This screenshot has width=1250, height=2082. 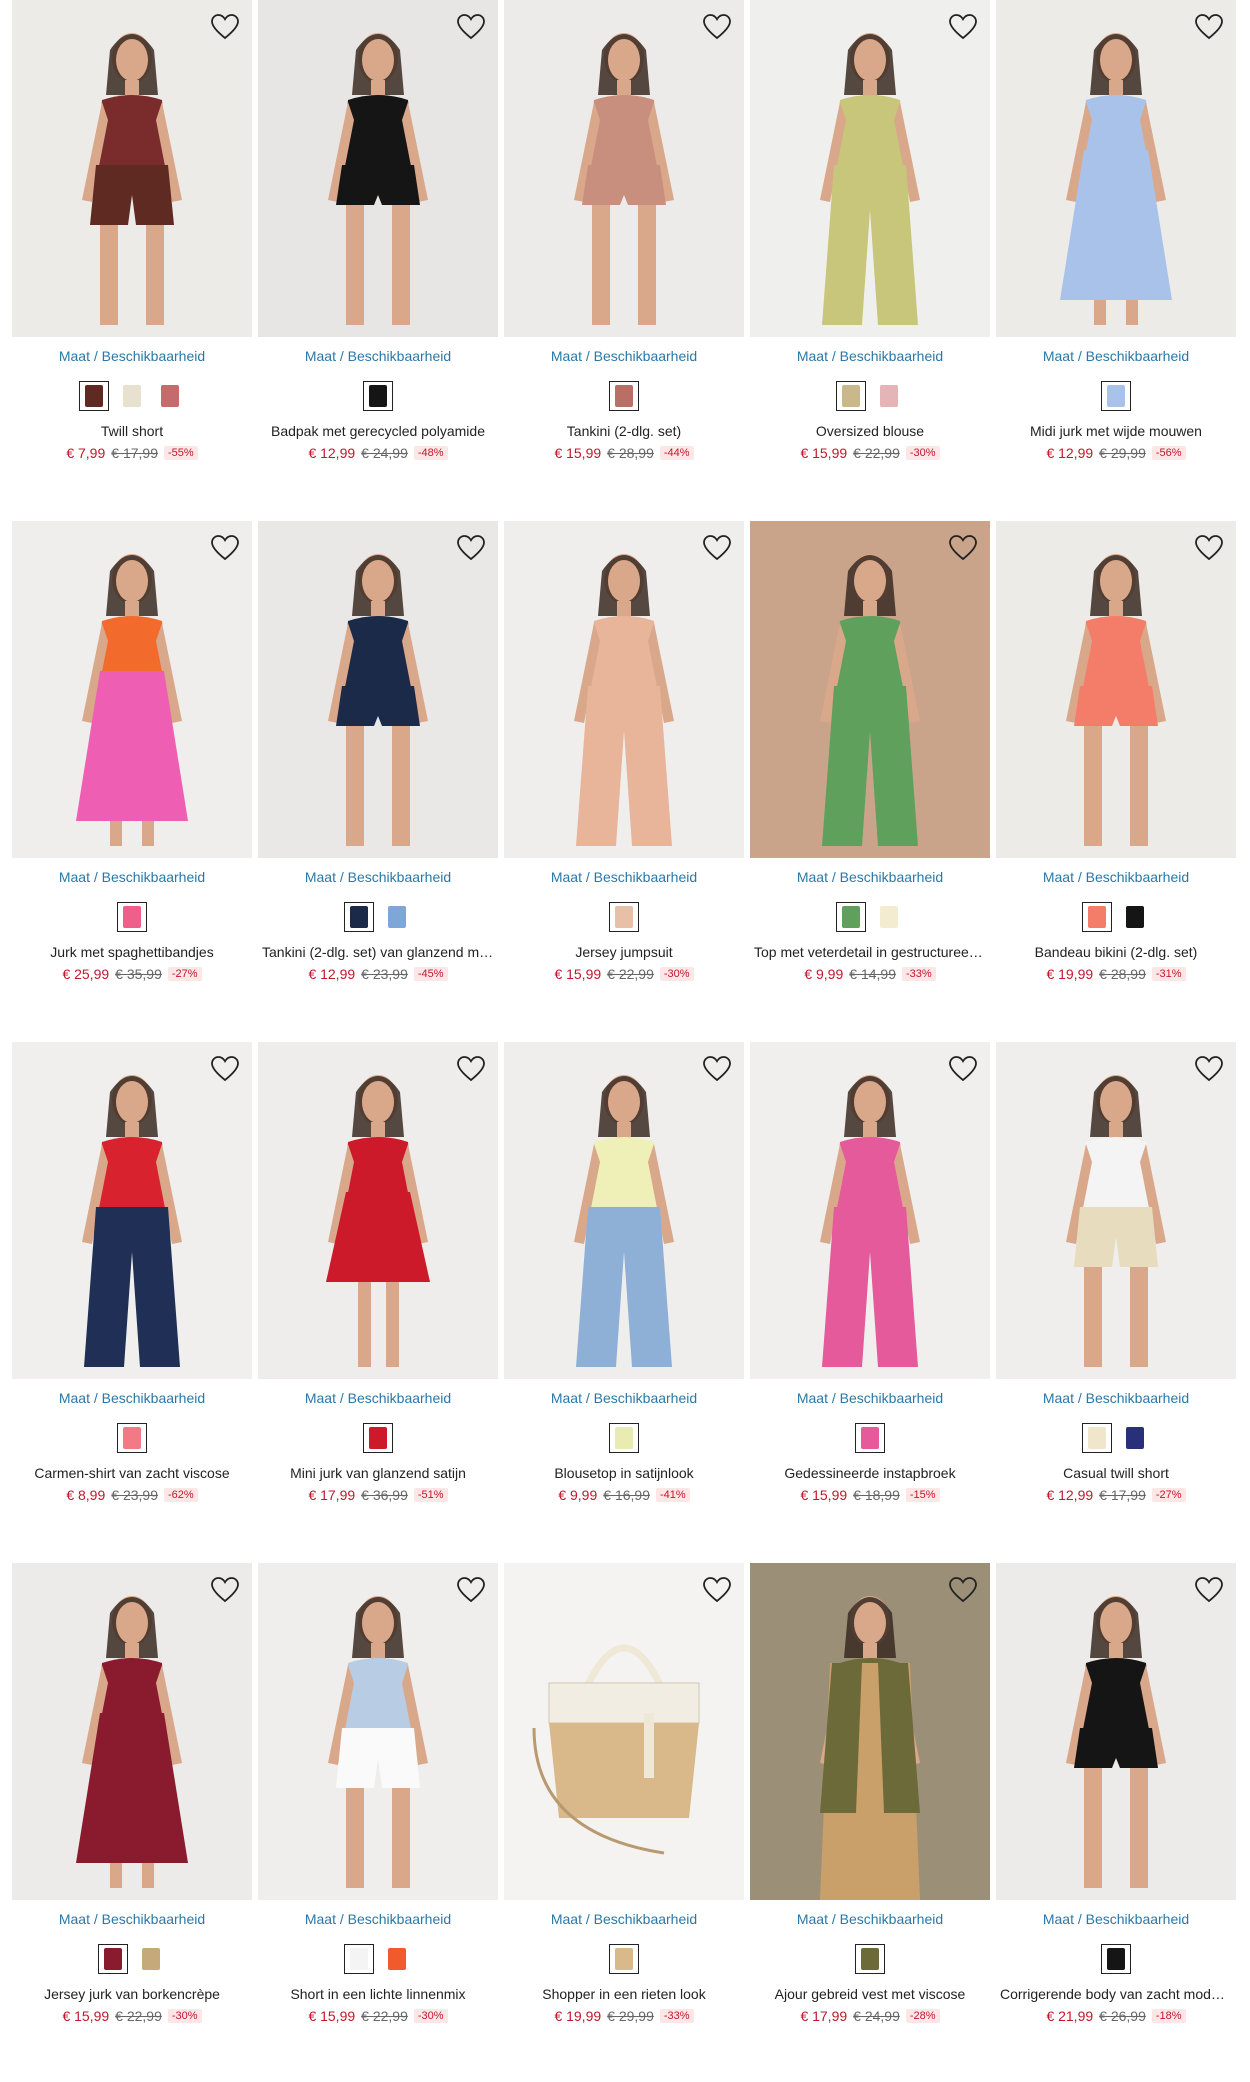 What do you see at coordinates (132, 1994) in the screenshot?
I see `product-name: Jersey jurk van borkencrèpe` at bounding box center [132, 1994].